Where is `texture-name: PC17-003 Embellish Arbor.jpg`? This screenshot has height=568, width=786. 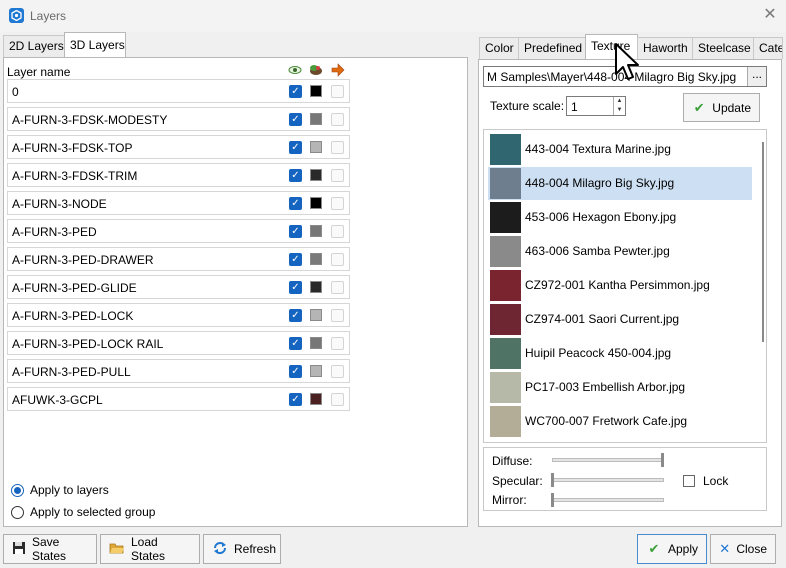
texture-name: PC17-003 Embellish Arbor.jpg is located at coordinates (605, 387).